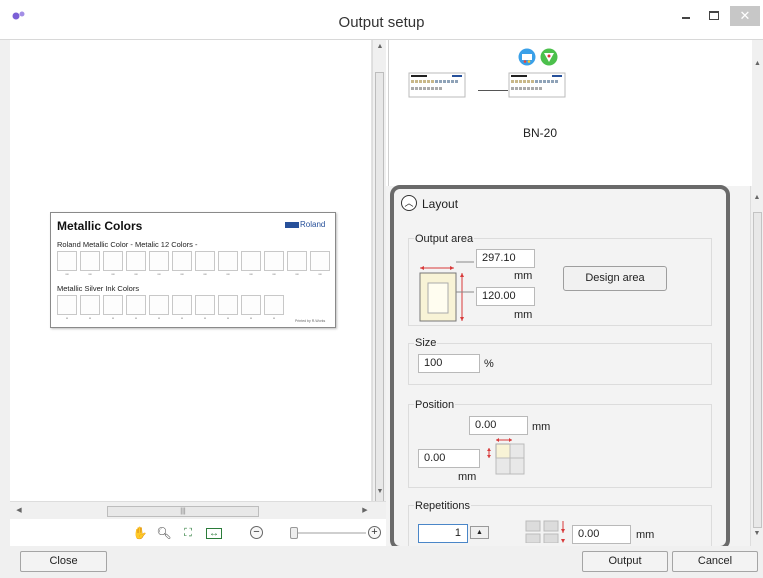 This screenshot has height=578, width=763. Describe the element at coordinates (498, 425) in the screenshot. I see `position-x-input: 0.00` at that location.